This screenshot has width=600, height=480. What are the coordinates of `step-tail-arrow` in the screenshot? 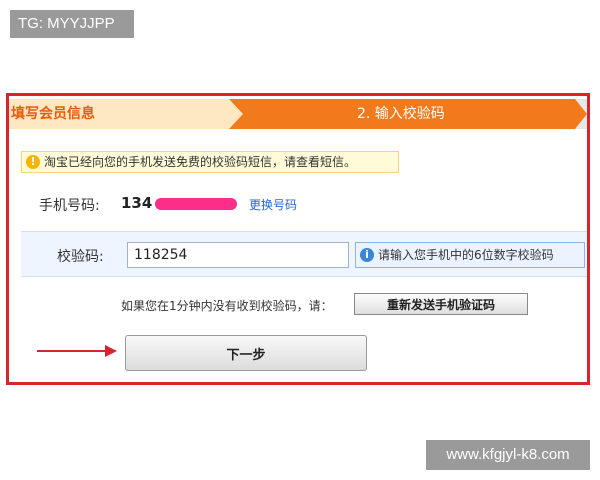 It's located at (581, 114).